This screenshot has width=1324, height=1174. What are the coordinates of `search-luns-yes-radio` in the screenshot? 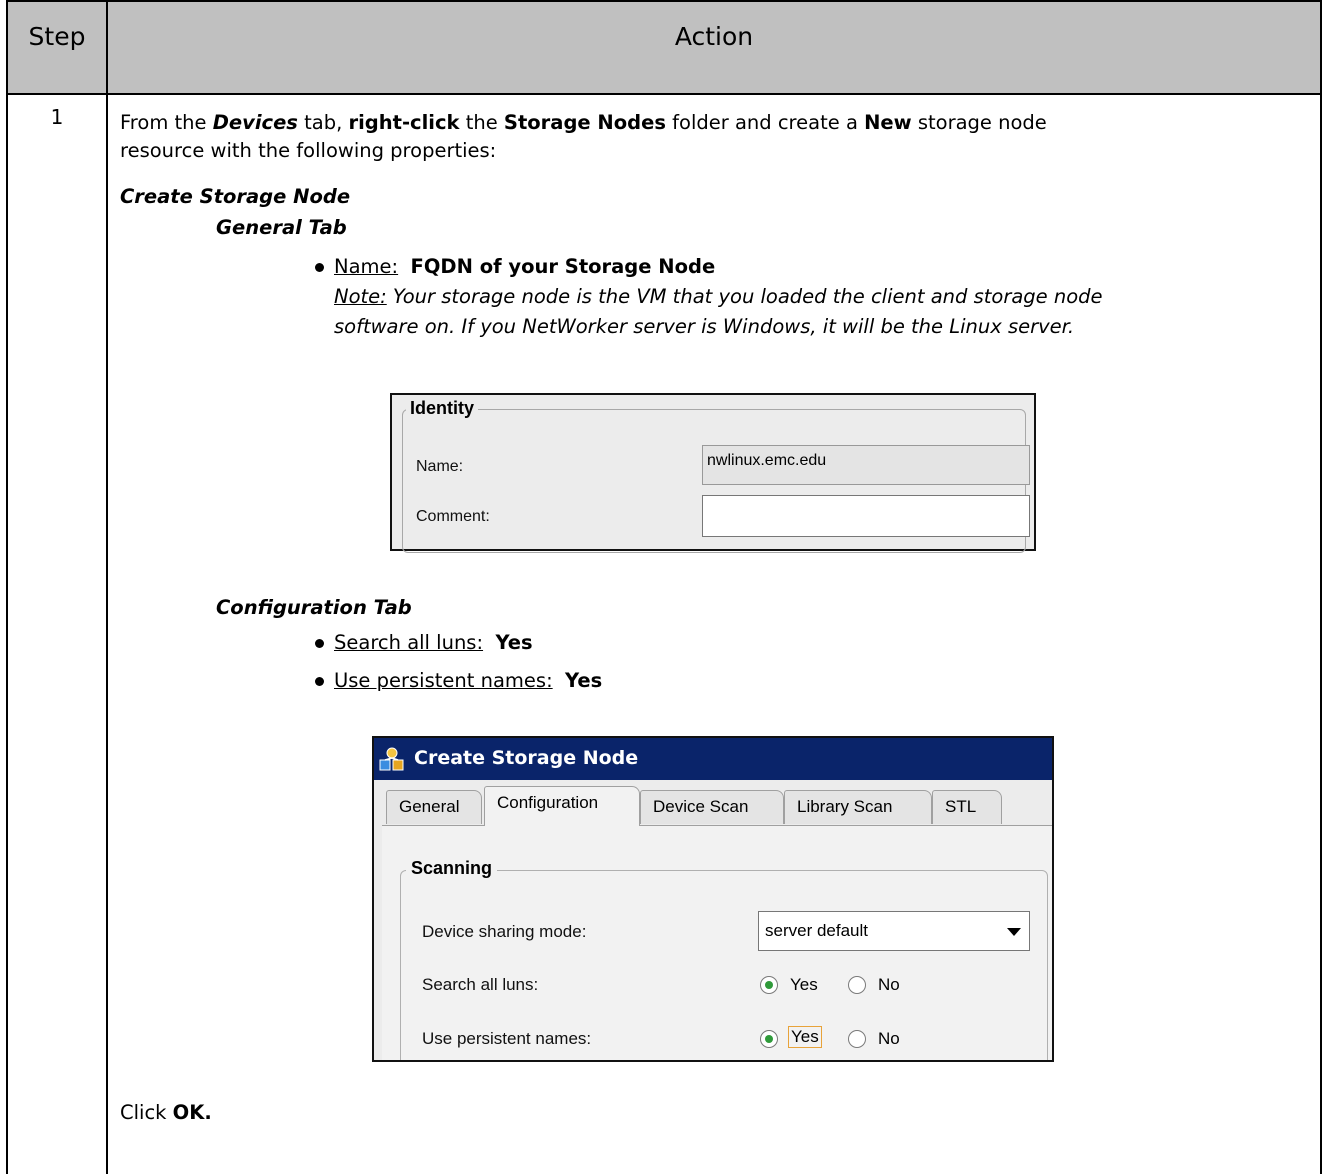 It's located at (769, 985).